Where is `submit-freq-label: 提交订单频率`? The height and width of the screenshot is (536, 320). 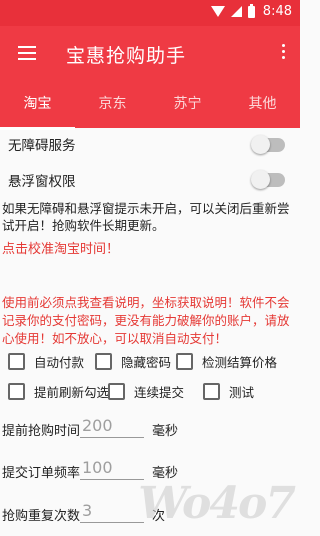 submit-freq-label: 提交订单频率 is located at coordinates (41, 473).